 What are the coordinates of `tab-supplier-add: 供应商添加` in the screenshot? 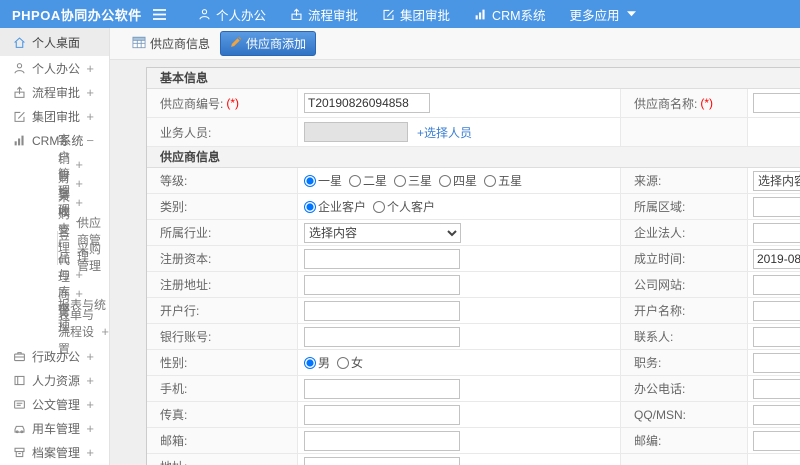 It's located at (268, 43).